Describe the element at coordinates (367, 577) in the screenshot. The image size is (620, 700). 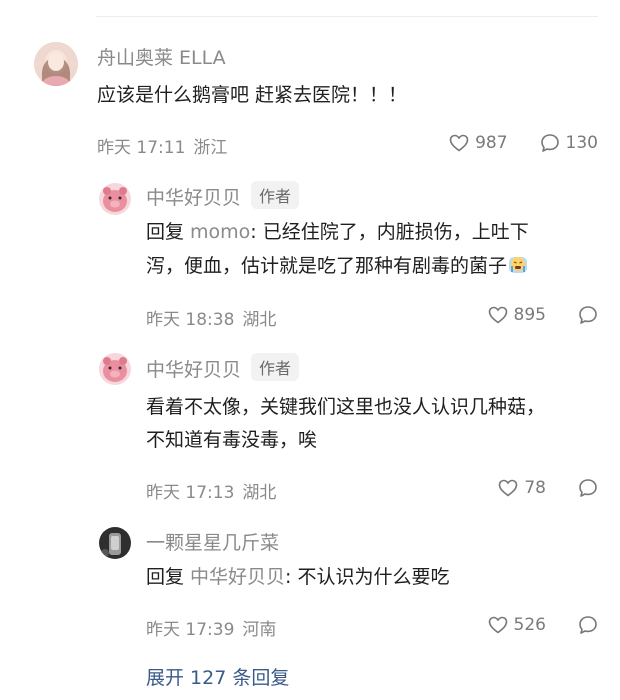
I see `reply-text: : 不认识为什么要吃` at that location.